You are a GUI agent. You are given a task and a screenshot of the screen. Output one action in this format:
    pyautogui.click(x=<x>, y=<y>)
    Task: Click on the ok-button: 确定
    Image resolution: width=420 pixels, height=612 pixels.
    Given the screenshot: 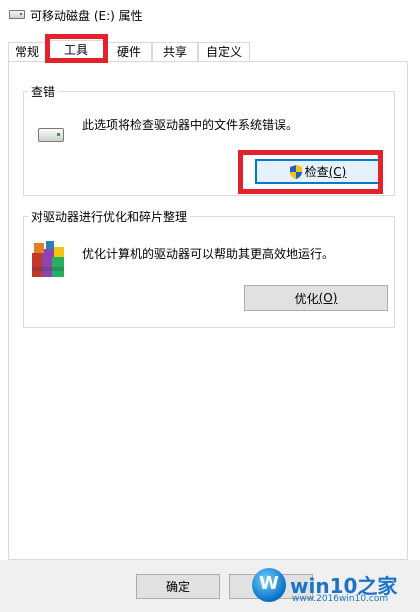 What is the action you would take?
    pyautogui.click(x=178, y=586)
    